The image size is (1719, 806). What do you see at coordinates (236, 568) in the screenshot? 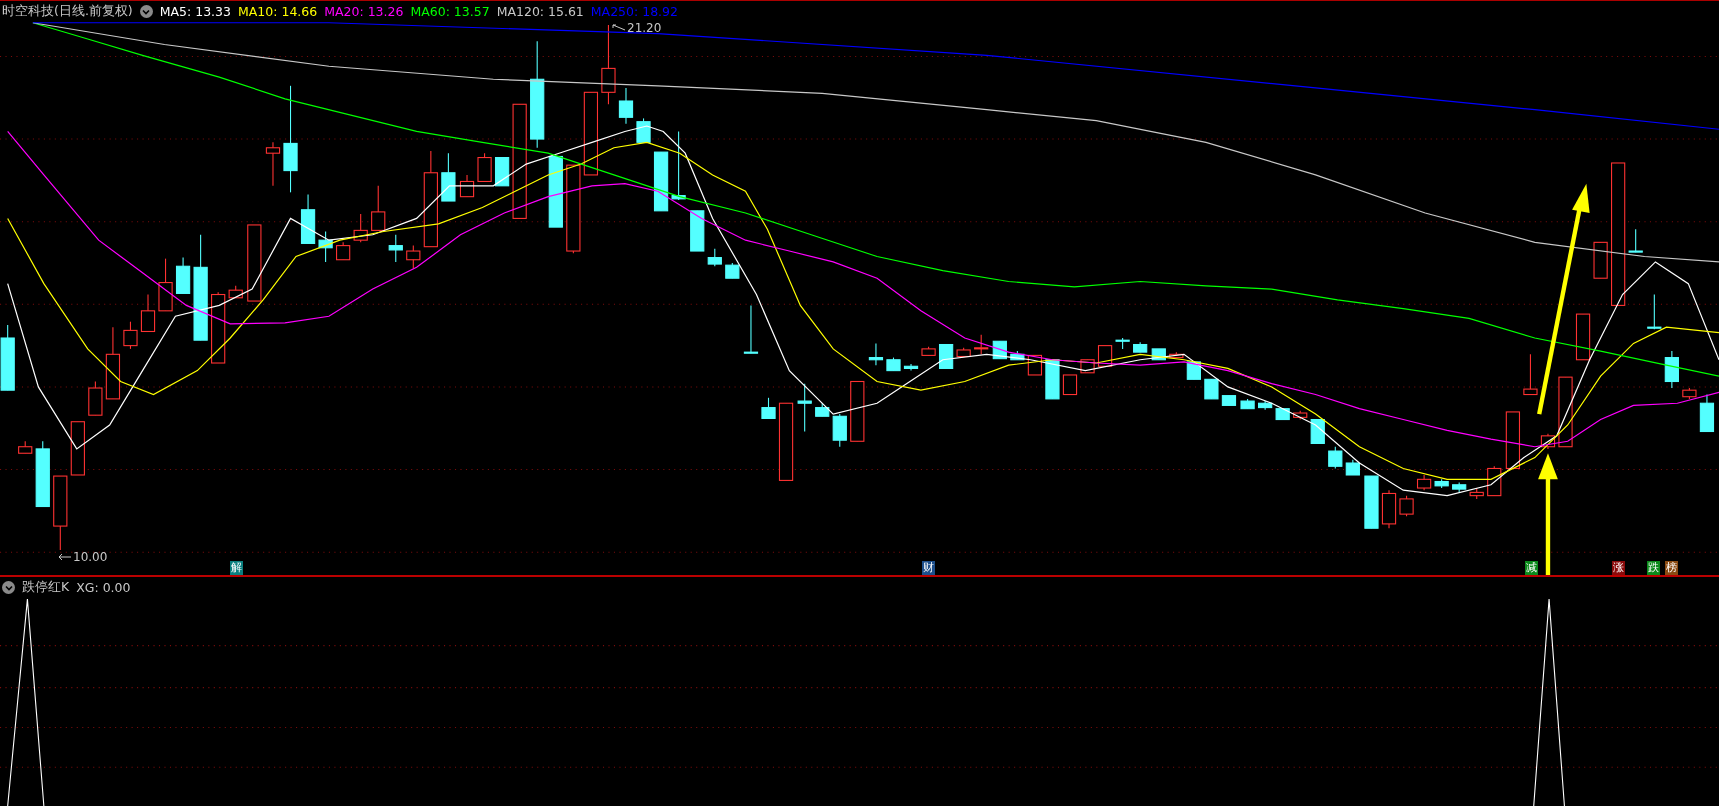
I see `event-badge: 解` at bounding box center [236, 568].